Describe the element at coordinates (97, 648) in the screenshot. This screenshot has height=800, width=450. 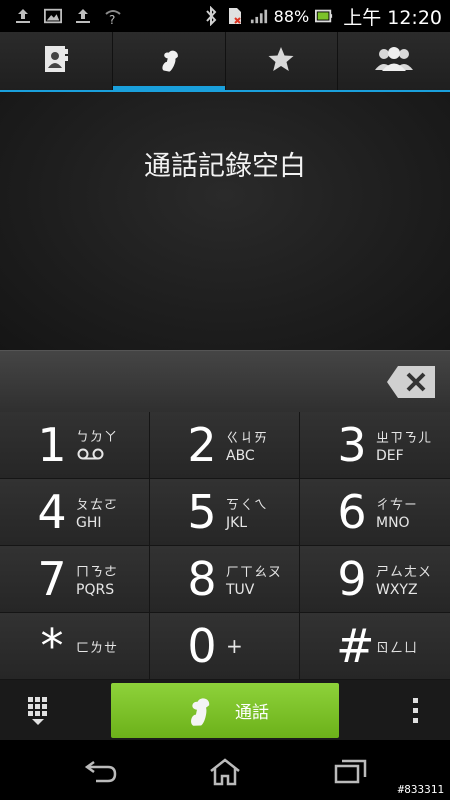
I see `key-bopomofo: ㄈㄌㄝ` at that location.